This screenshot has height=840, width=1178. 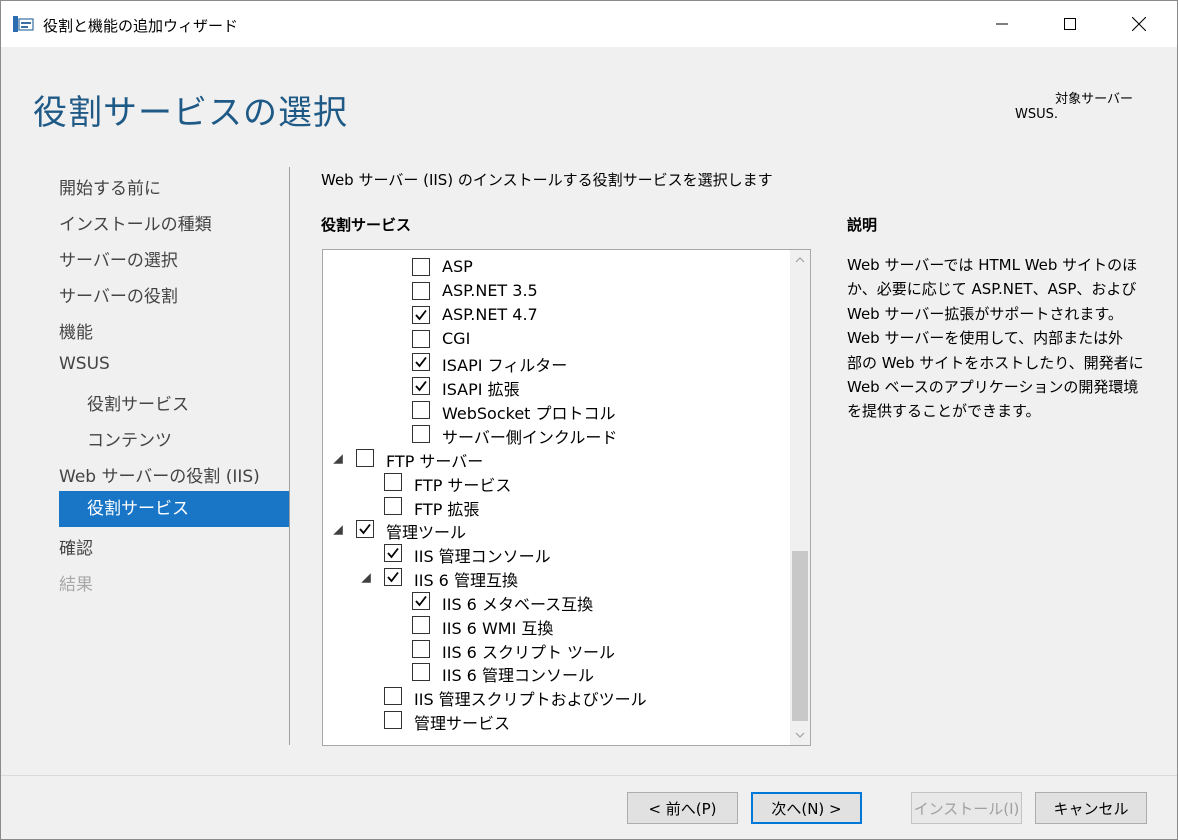 What do you see at coordinates (76, 585) in the screenshot?
I see `nav-item-results: 結果` at bounding box center [76, 585].